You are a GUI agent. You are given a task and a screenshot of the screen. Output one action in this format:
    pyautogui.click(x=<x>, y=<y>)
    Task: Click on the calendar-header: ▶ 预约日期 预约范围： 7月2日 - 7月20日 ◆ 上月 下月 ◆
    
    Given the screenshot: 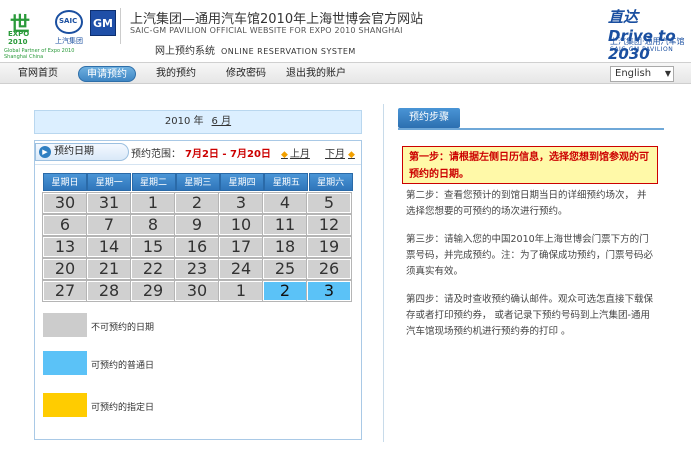 What is the action you would take?
    pyautogui.click(x=198, y=153)
    